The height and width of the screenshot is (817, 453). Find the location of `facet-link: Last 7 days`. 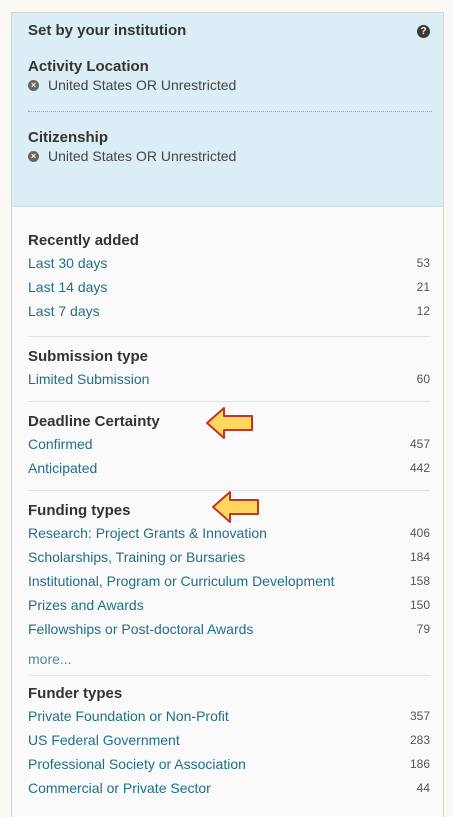

facet-link: Last 7 days is located at coordinates (64, 311).